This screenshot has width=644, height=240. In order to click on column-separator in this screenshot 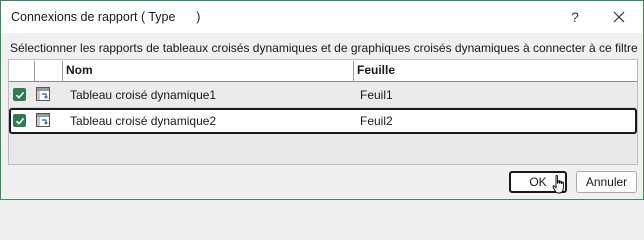, I will do `click(34, 71)`.